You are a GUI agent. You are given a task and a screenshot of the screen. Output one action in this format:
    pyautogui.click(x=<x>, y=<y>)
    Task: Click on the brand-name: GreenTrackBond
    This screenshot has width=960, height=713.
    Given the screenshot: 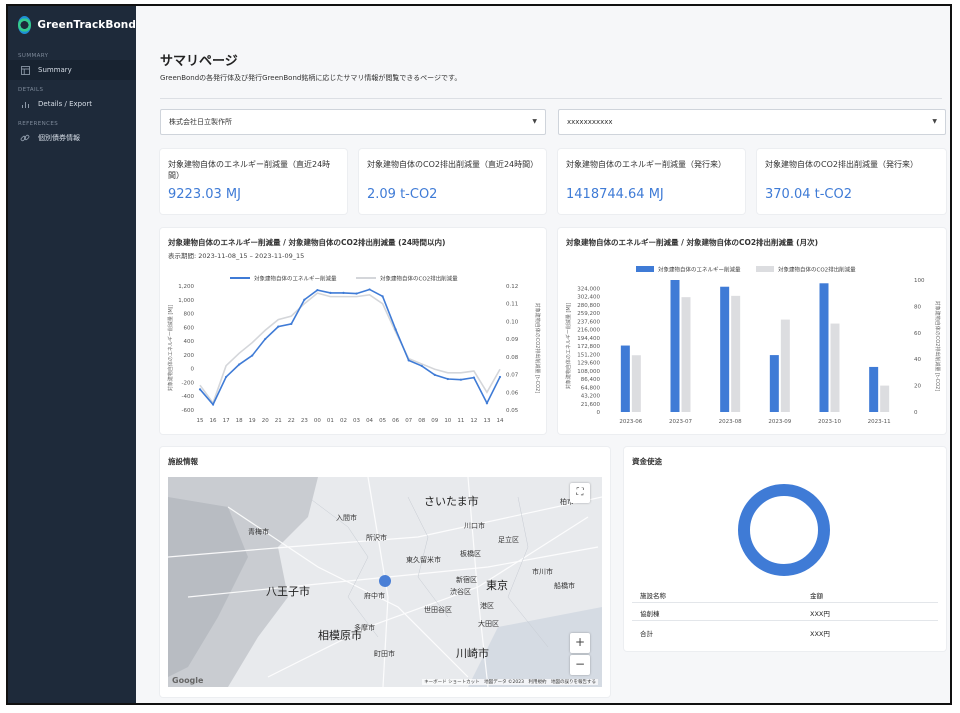 What is the action you would take?
    pyautogui.click(x=86, y=25)
    